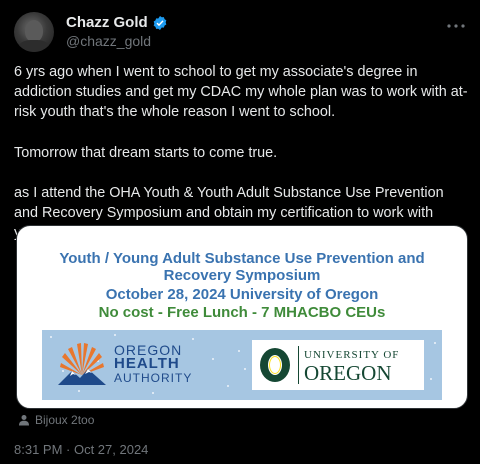  I want to click on avatar, so click(34, 32).